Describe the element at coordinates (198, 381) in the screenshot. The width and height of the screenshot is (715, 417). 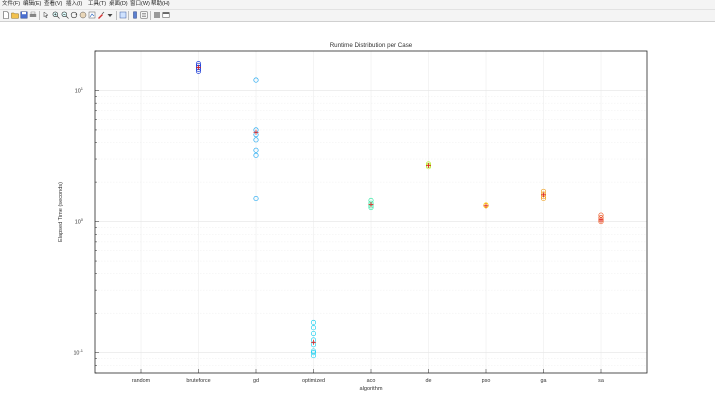
I see `x-tick-label: bruteforce` at that location.